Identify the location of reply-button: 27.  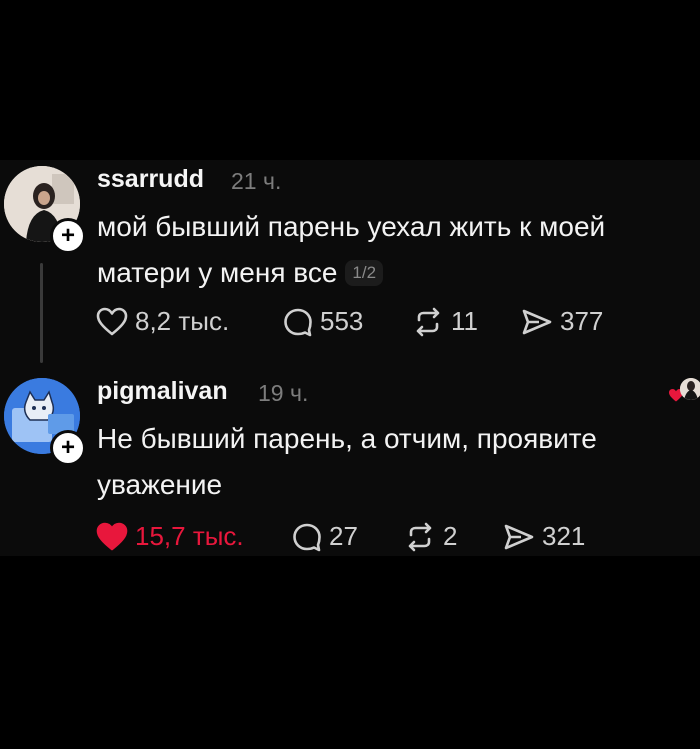
(325, 536).